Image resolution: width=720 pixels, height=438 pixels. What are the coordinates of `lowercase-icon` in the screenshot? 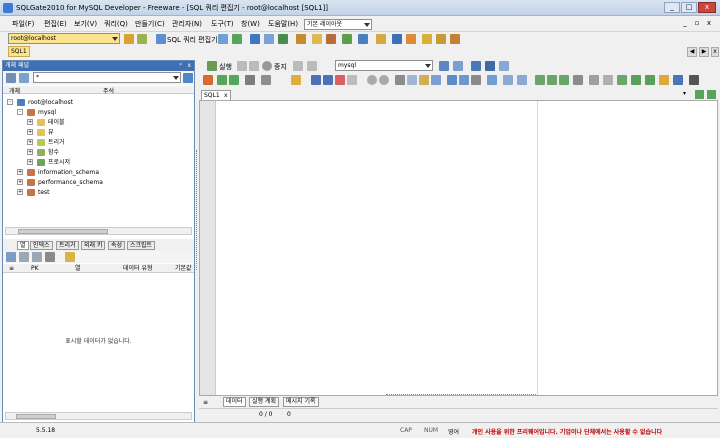 It's located at (552, 80).